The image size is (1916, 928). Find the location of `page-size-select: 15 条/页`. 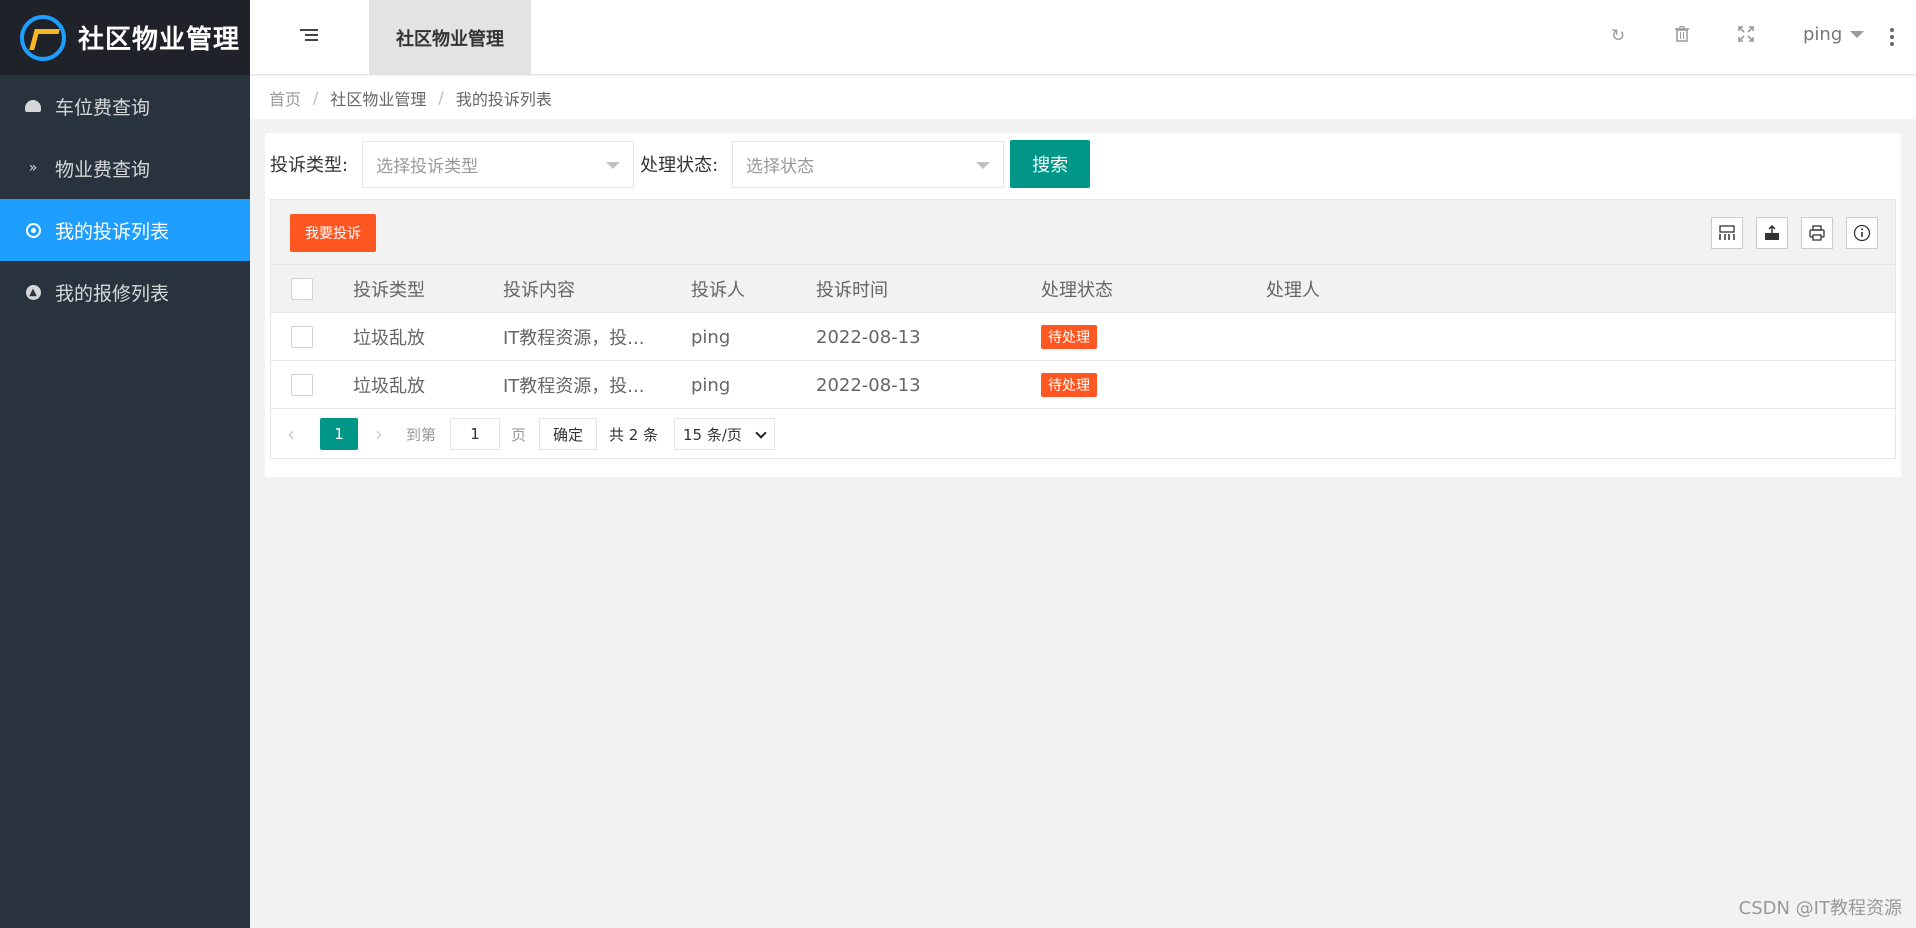

page-size-select: 15 条/页 is located at coordinates (724, 434).